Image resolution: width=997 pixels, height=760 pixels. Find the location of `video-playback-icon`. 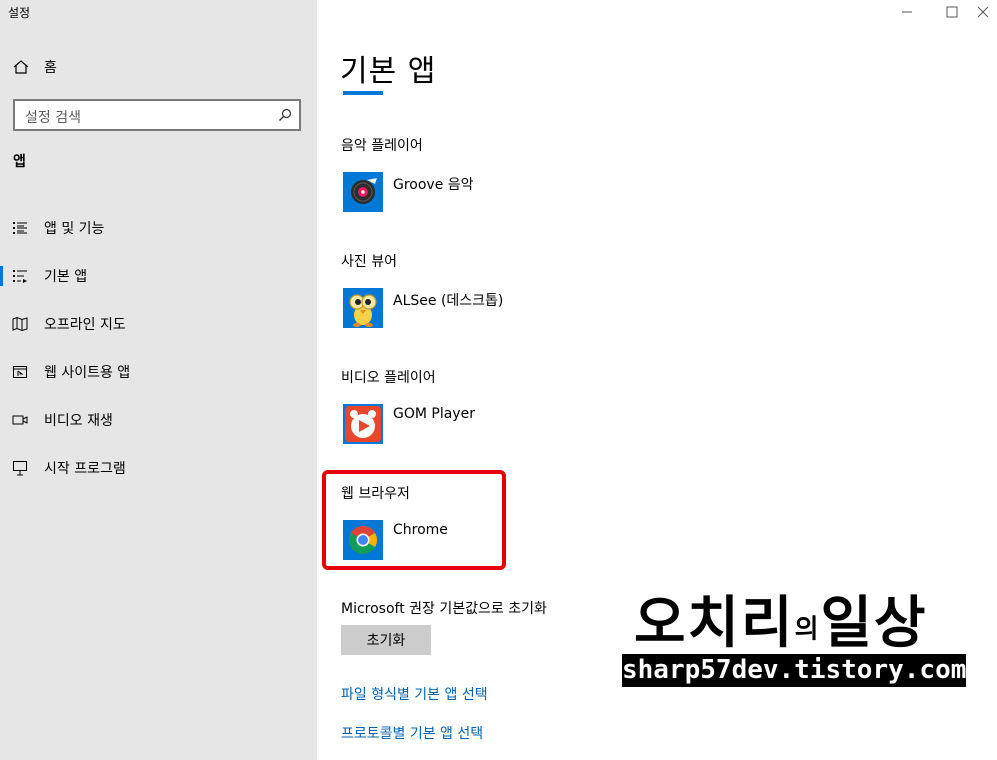

video-playback-icon is located at coordinates (20, 420).